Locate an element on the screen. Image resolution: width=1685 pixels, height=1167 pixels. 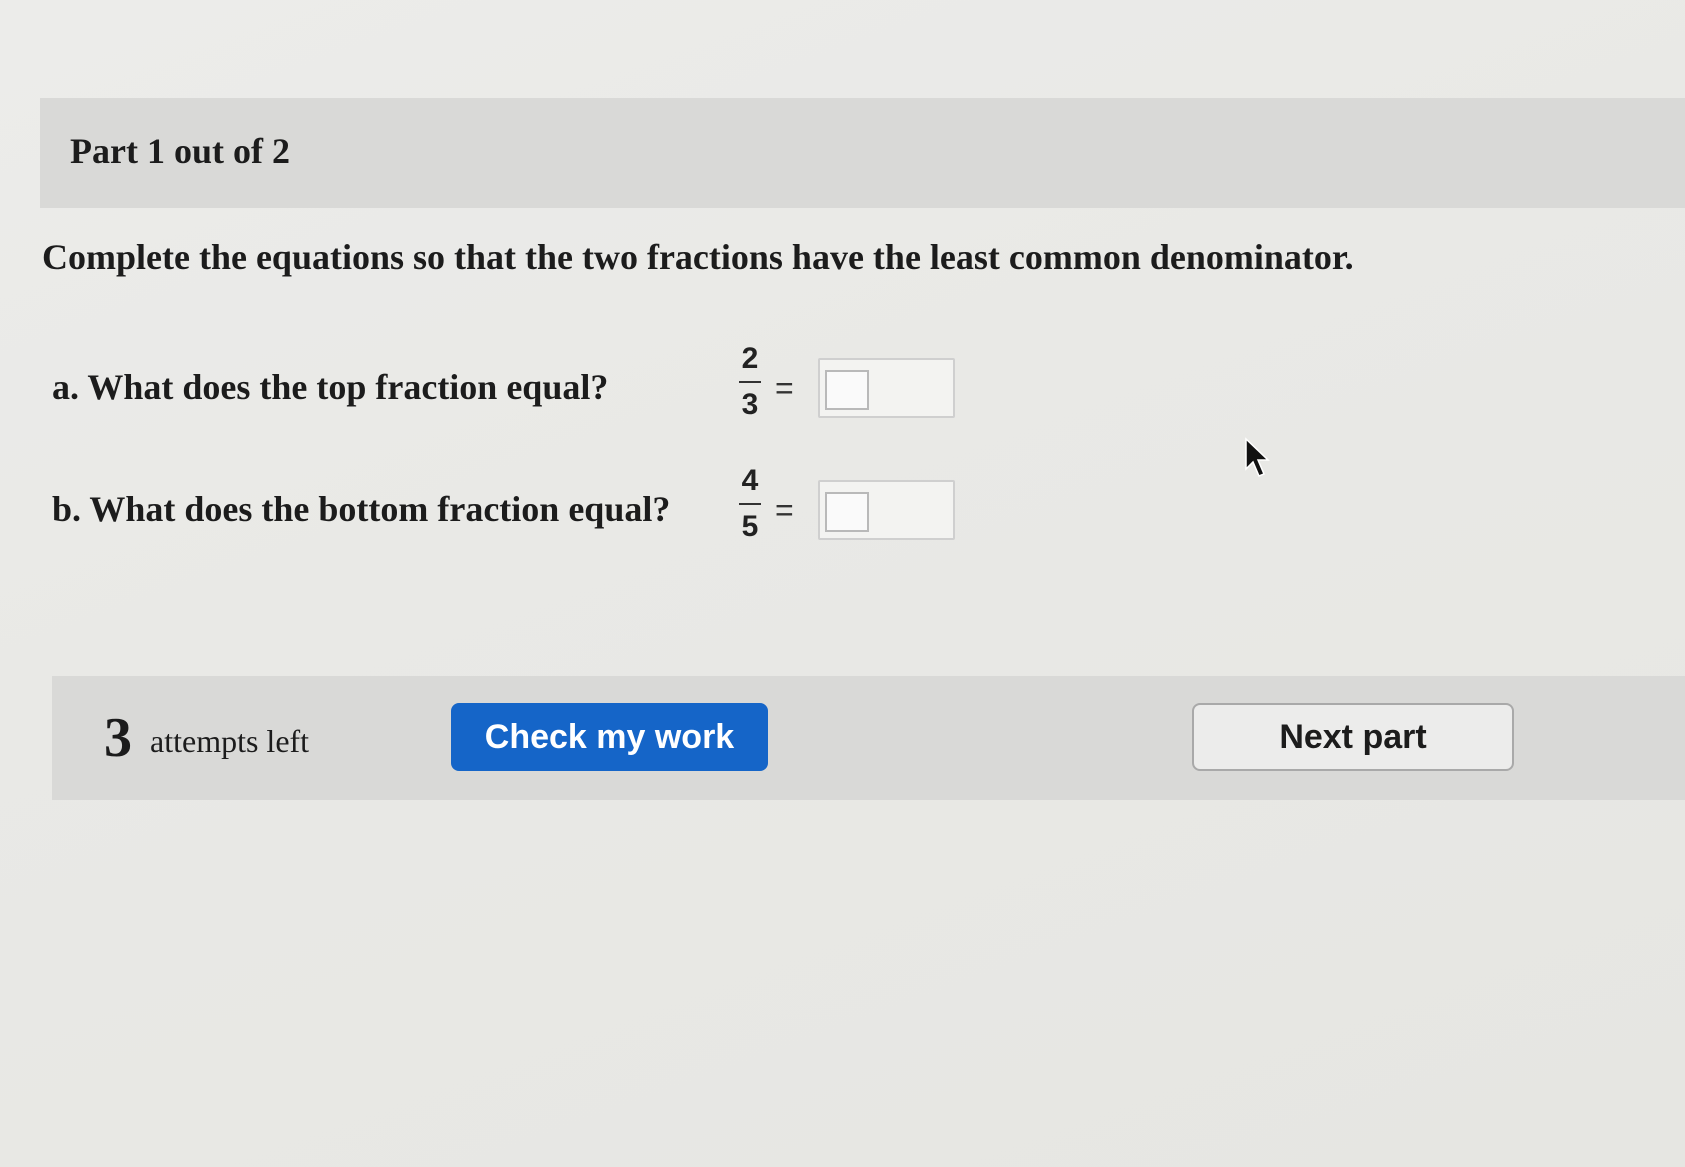
question-a-label: a. What does the top fraction equal? is located at coordinates (330, 387).